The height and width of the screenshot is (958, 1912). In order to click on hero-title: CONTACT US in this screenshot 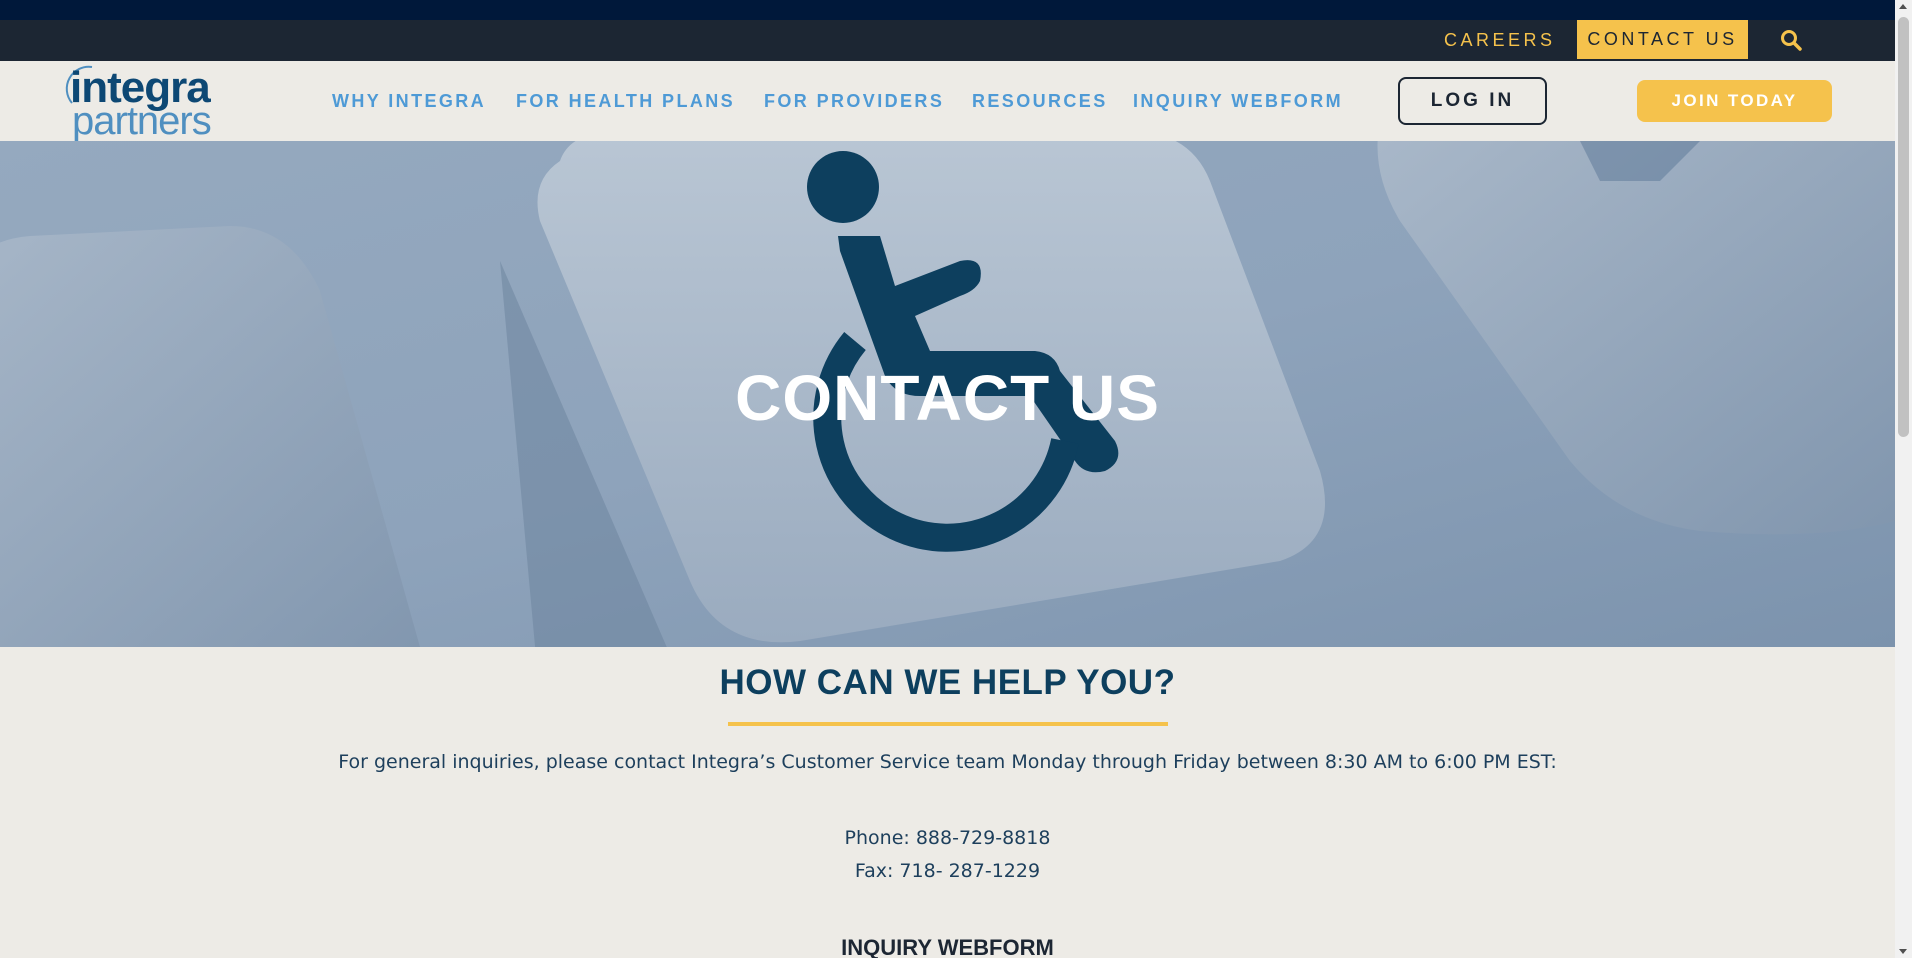, I will do `click(947, 398)`.